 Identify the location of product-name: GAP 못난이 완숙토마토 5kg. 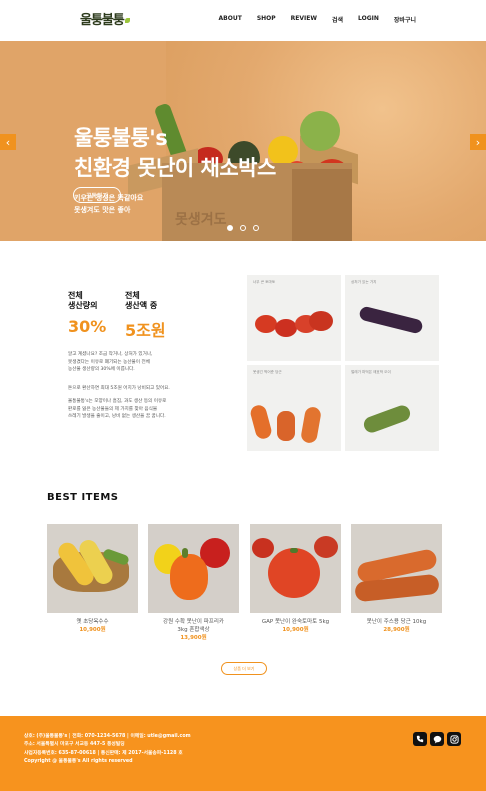
(295, 622).